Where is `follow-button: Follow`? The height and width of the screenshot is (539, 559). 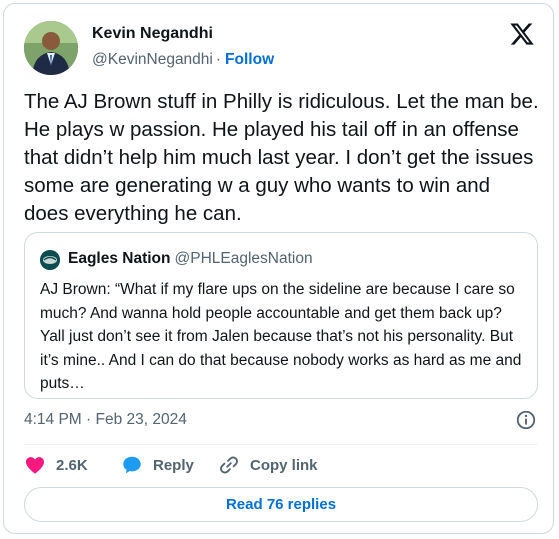
follow-button: Follow is located at coordinates (249, 59).